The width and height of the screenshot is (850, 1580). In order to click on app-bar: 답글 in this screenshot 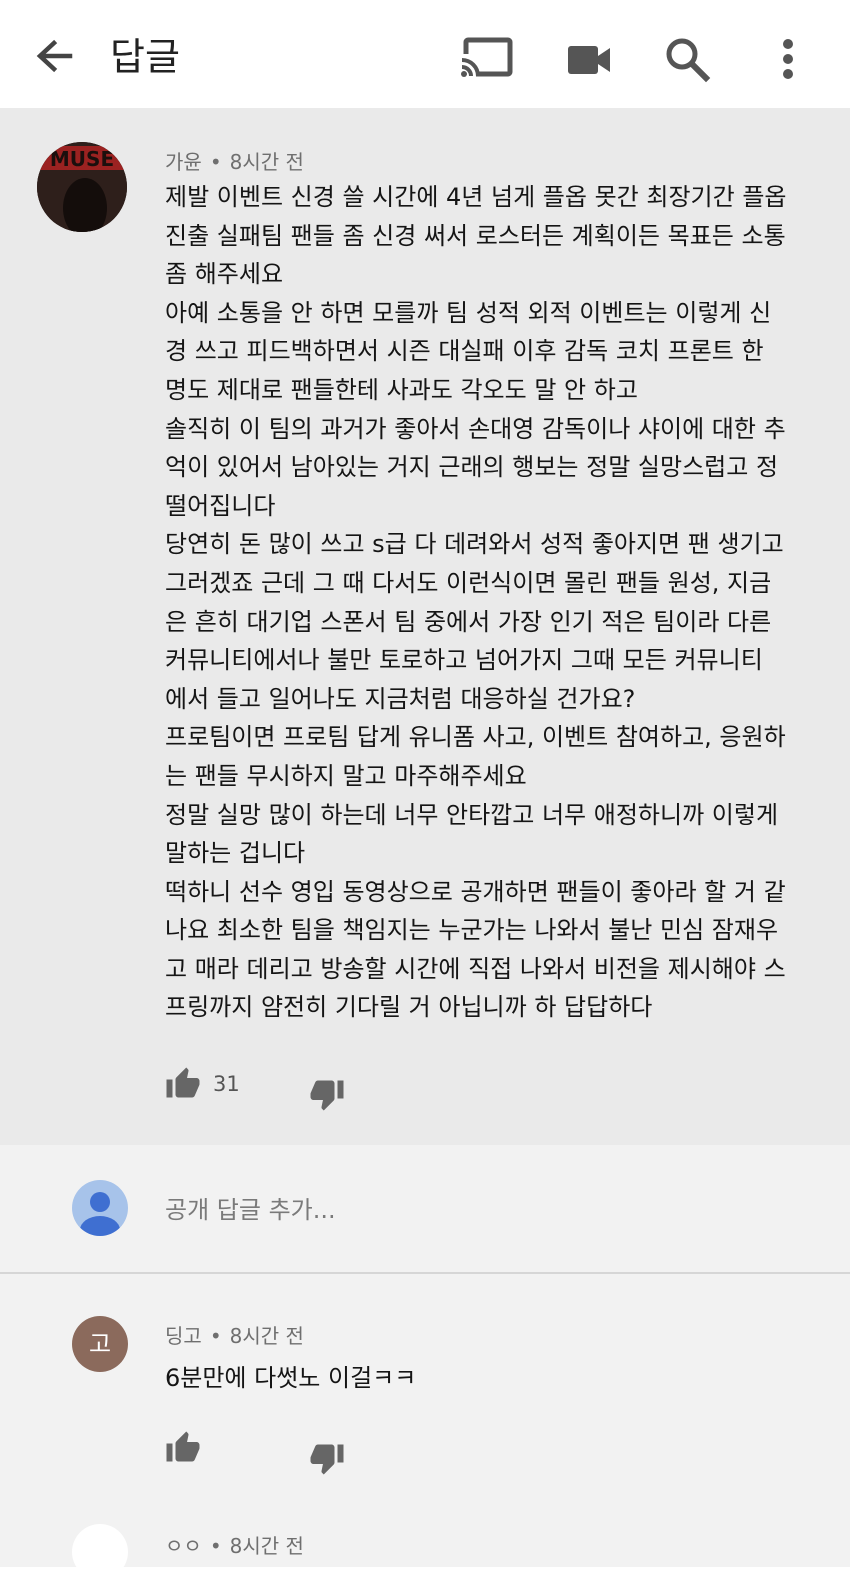, I will do `click(425, 54)`.